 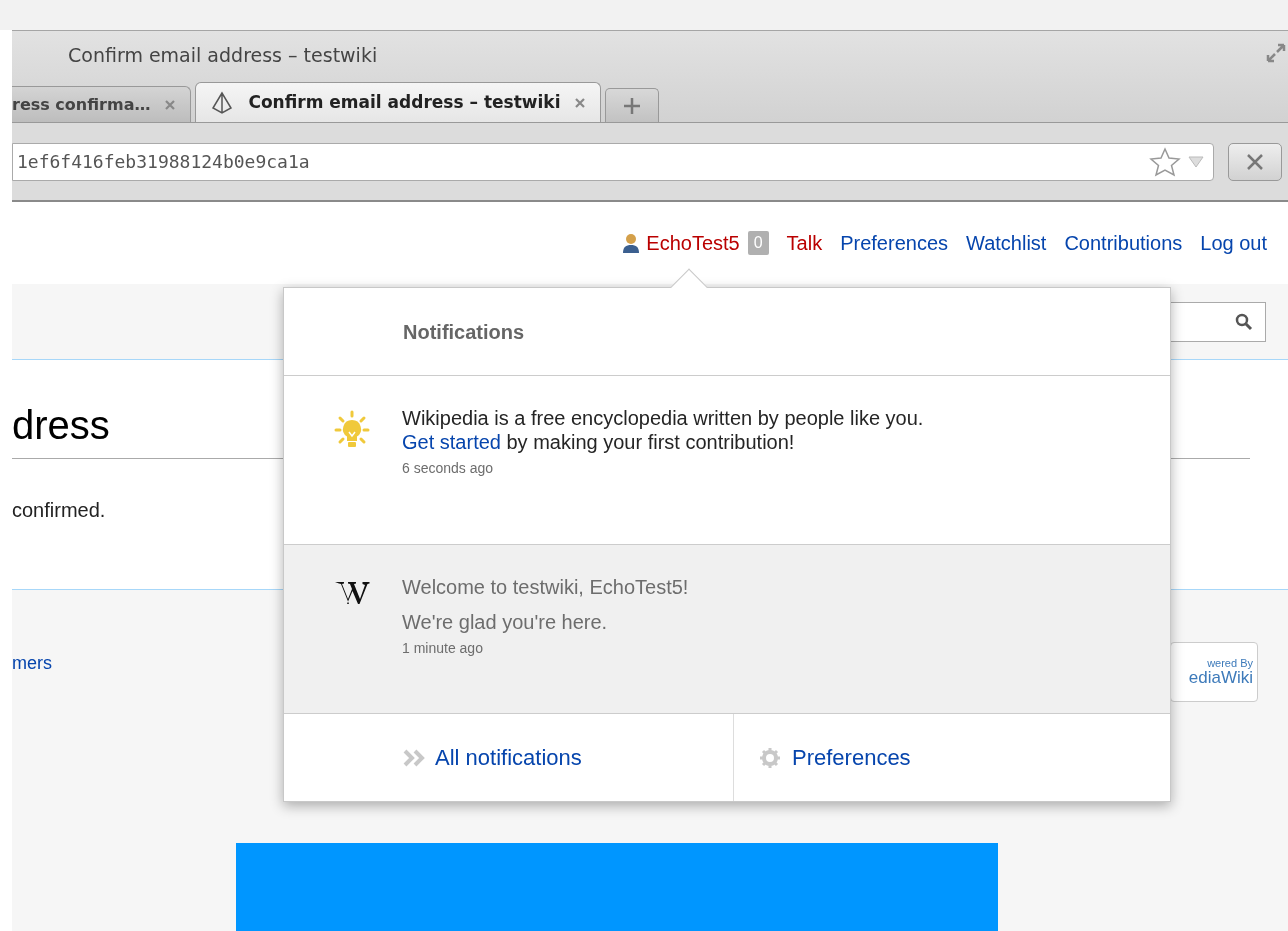 I want to click on confirmation-message: confirmed., so click(x=59, y=510).